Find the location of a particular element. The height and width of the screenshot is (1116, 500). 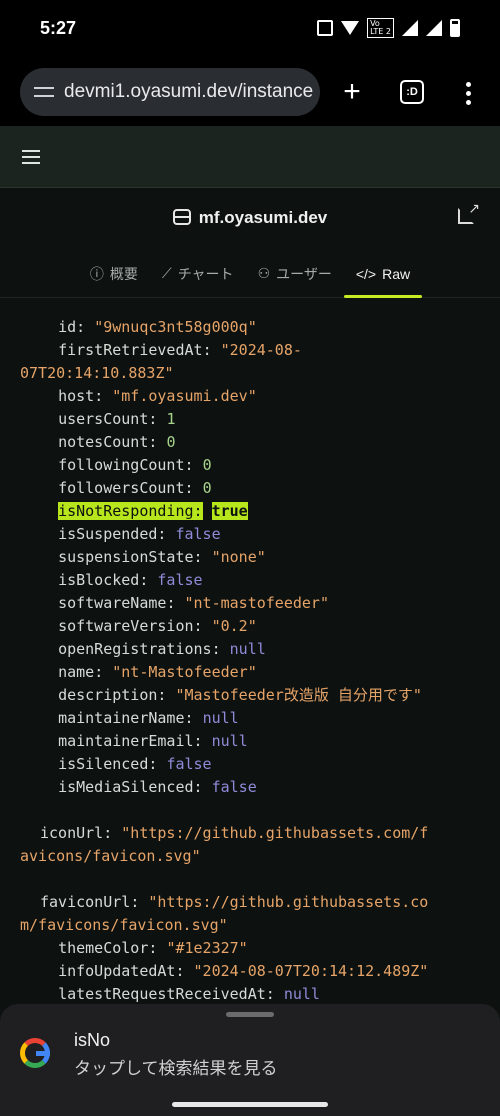

menu-icon is located at coordinates (31, 159).